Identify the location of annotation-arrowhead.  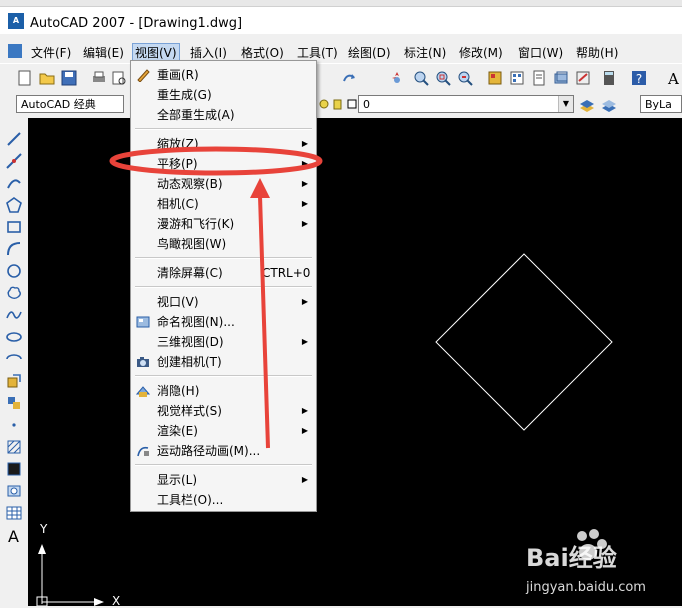
(260, 188).